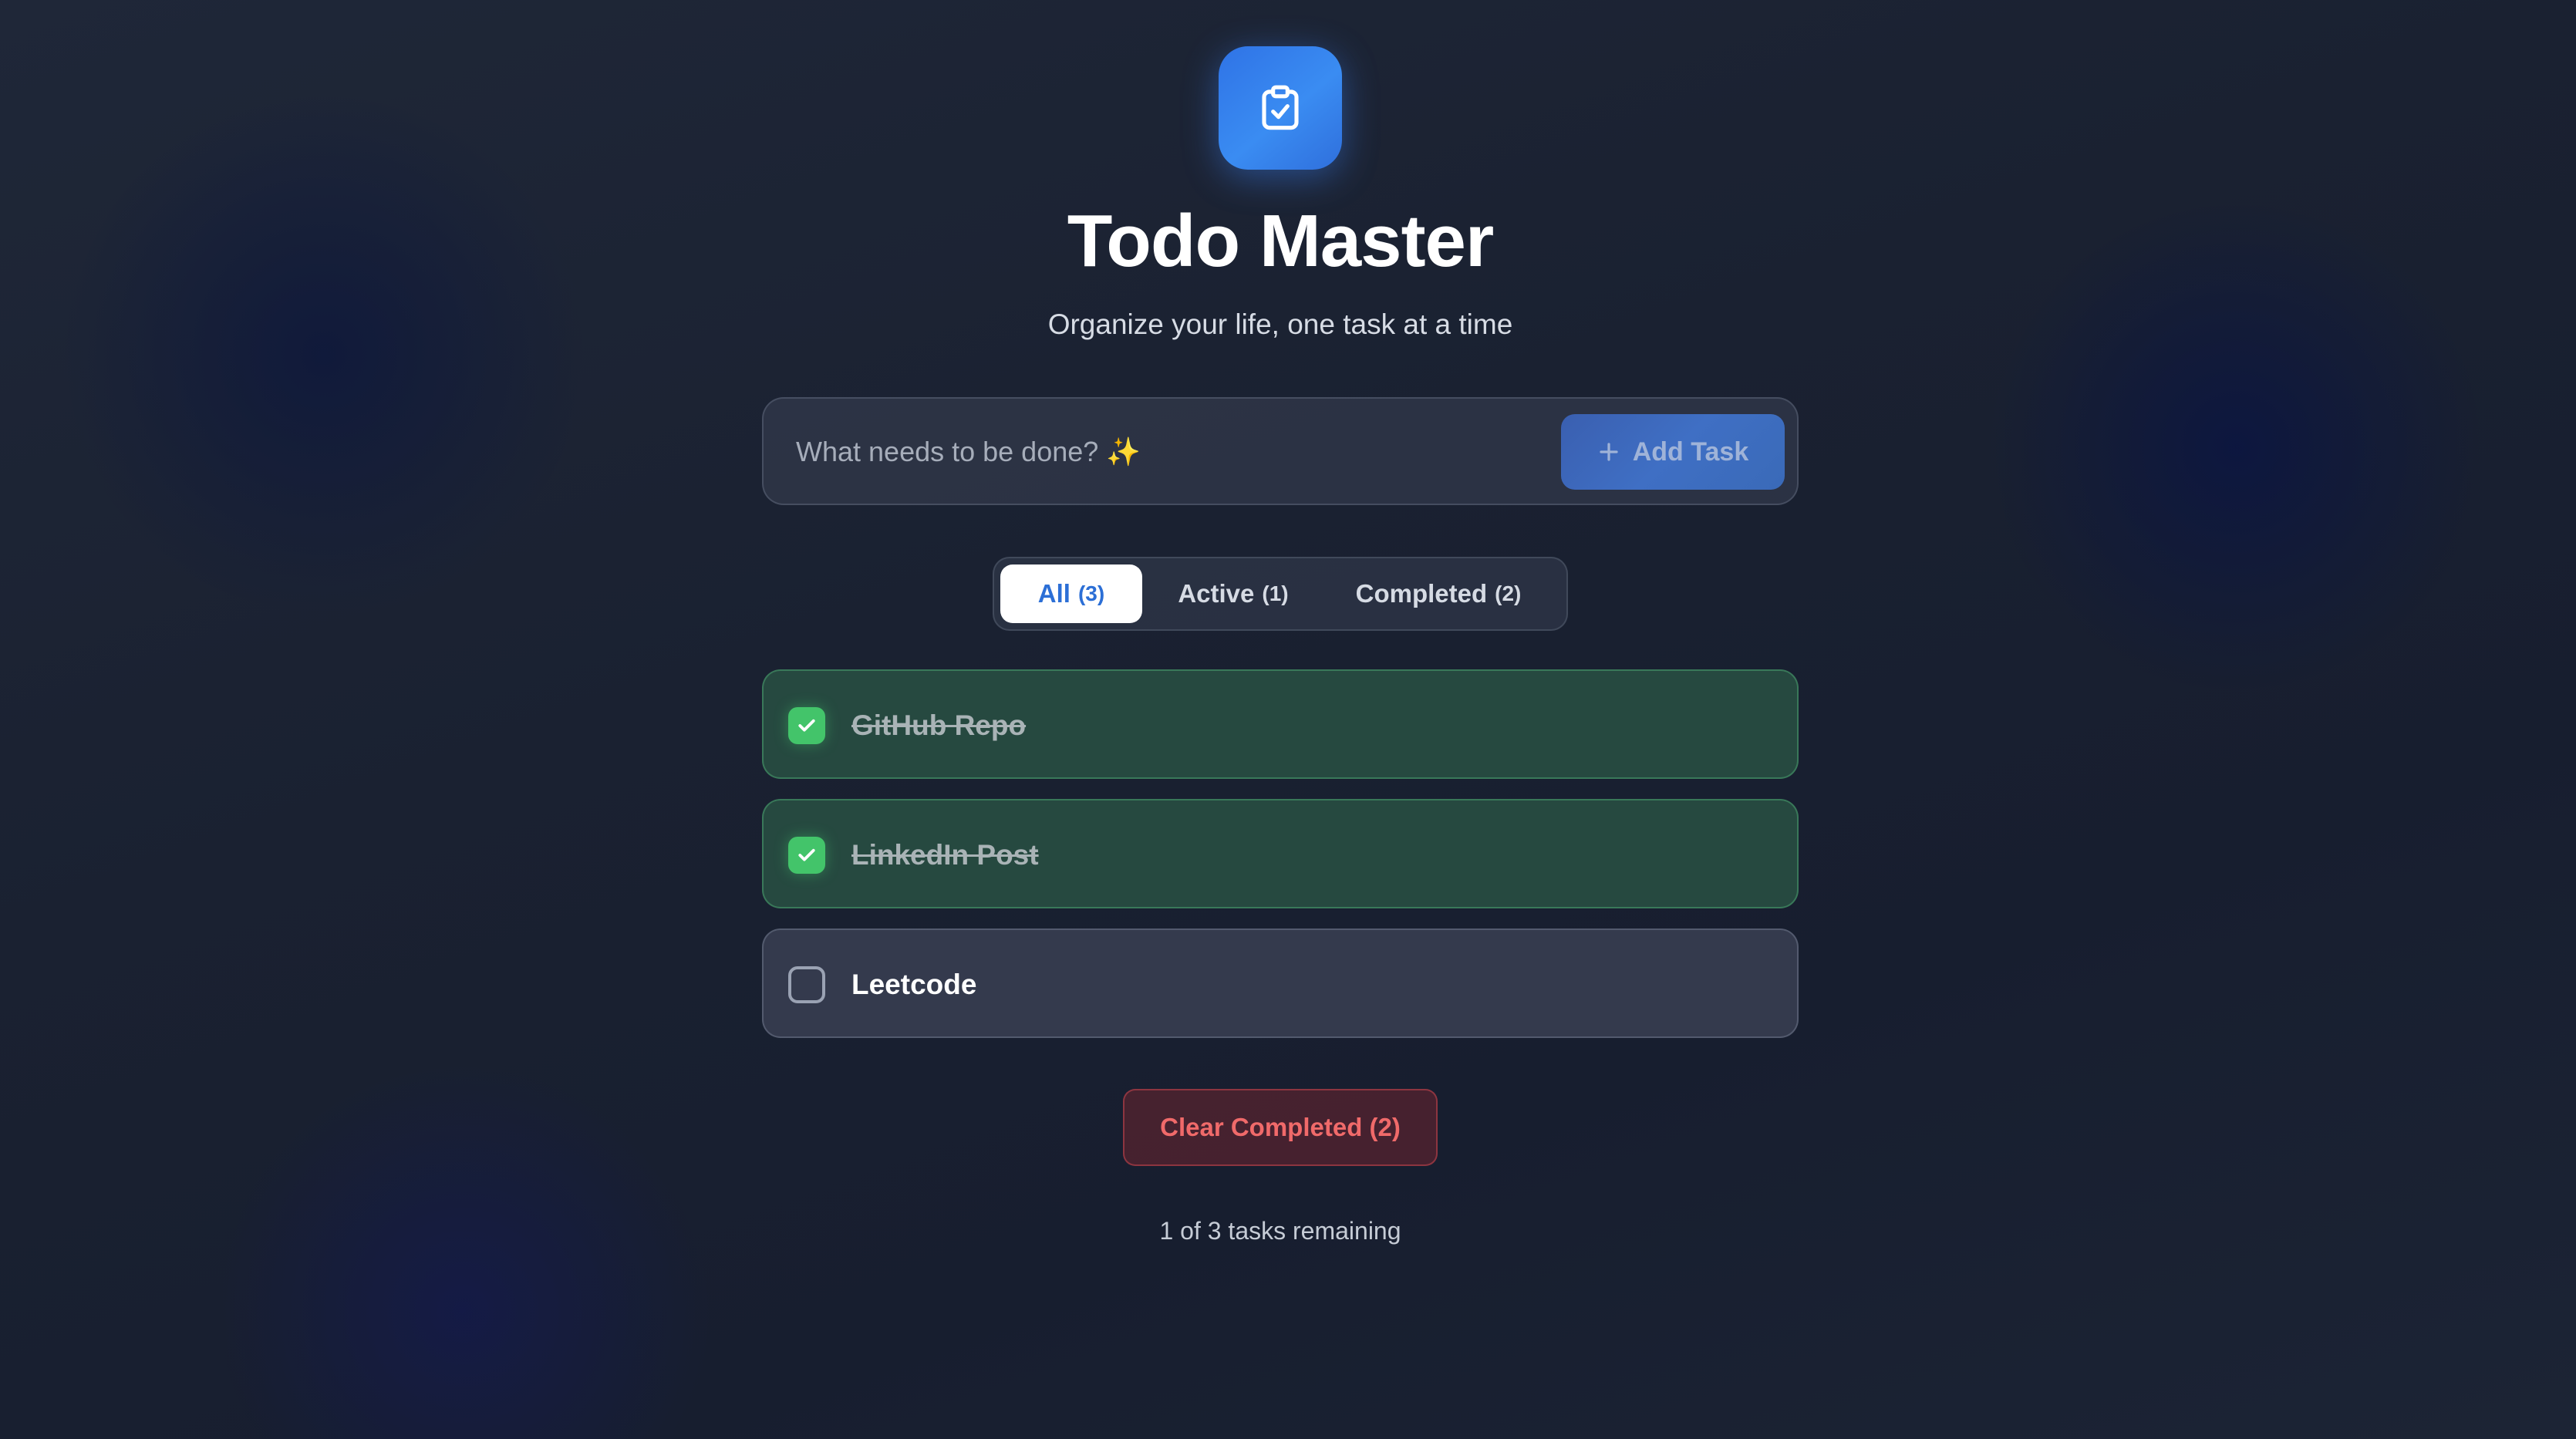  What do you see at coordinates (1091, 593) in the screenshot?
I see `tab-all-count: (3)` at bounding box center [1091, 593].